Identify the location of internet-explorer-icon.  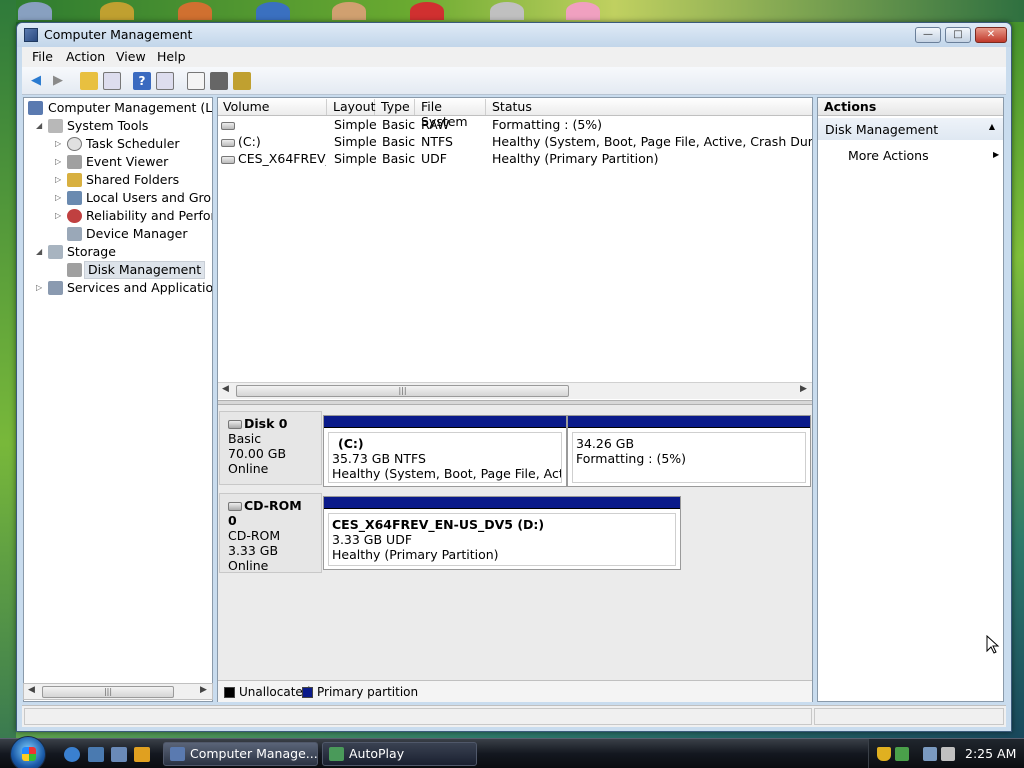
(72, 754).